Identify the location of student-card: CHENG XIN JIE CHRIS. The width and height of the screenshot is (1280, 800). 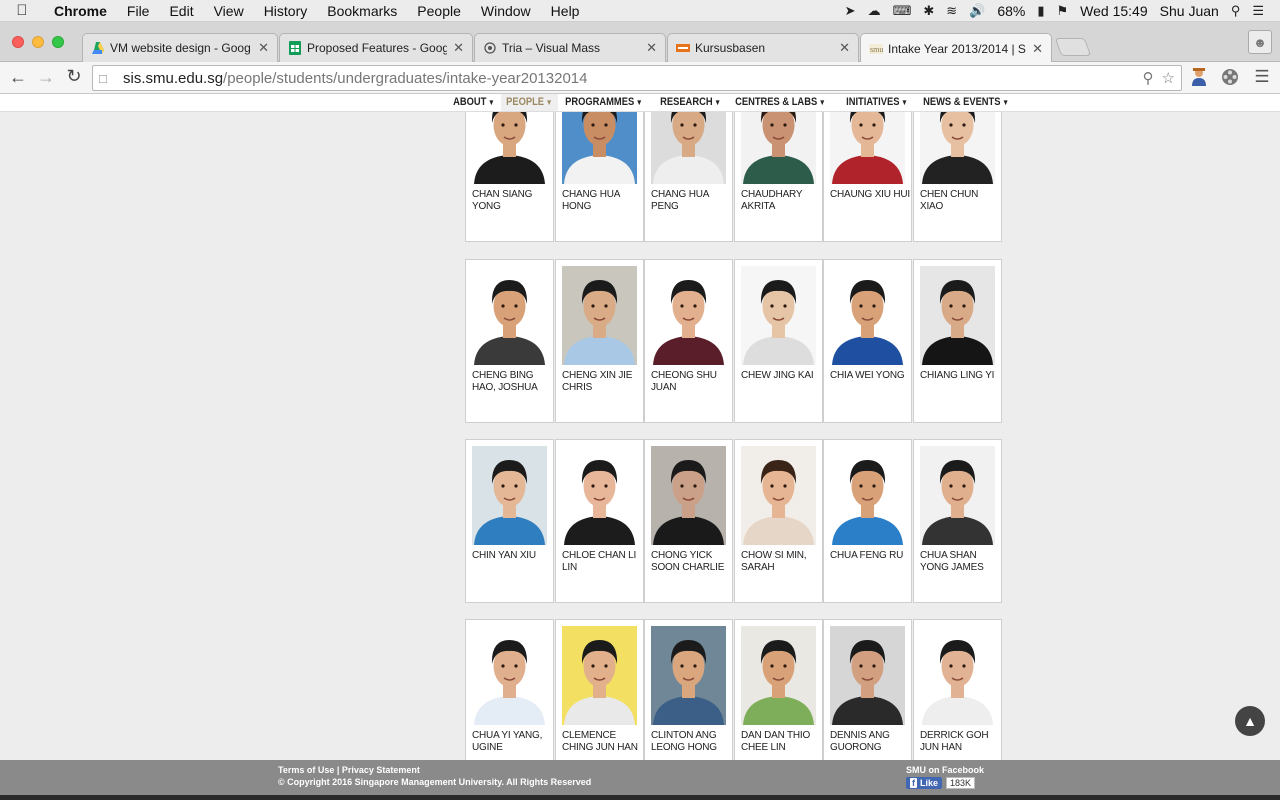
(599, 341).